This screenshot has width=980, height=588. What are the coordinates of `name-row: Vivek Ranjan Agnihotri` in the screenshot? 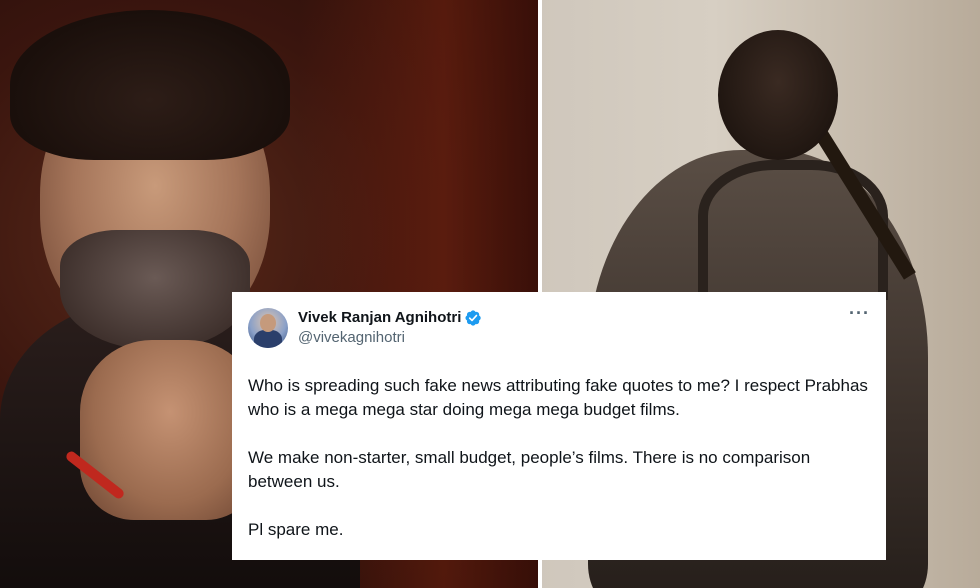 It's located at (390, 318).